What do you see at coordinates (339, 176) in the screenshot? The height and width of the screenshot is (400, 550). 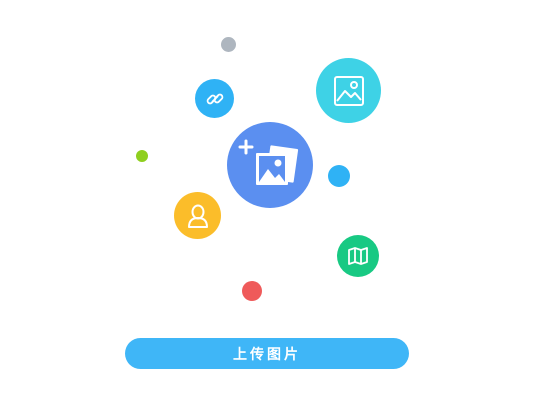 I see `decorative-dot-blue` at bounding box center [339, 176].